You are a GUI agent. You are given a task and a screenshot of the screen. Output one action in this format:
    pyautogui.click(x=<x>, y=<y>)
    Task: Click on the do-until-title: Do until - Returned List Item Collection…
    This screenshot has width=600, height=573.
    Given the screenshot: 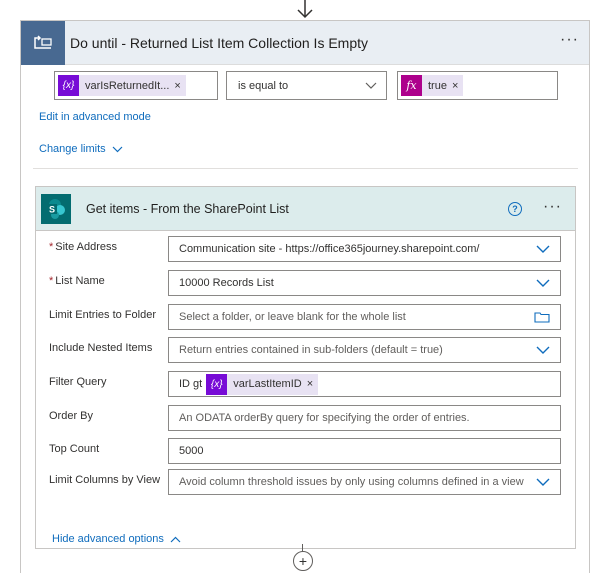 What is the action you would take?
    pyautogui.click(x=219, y=42)
    